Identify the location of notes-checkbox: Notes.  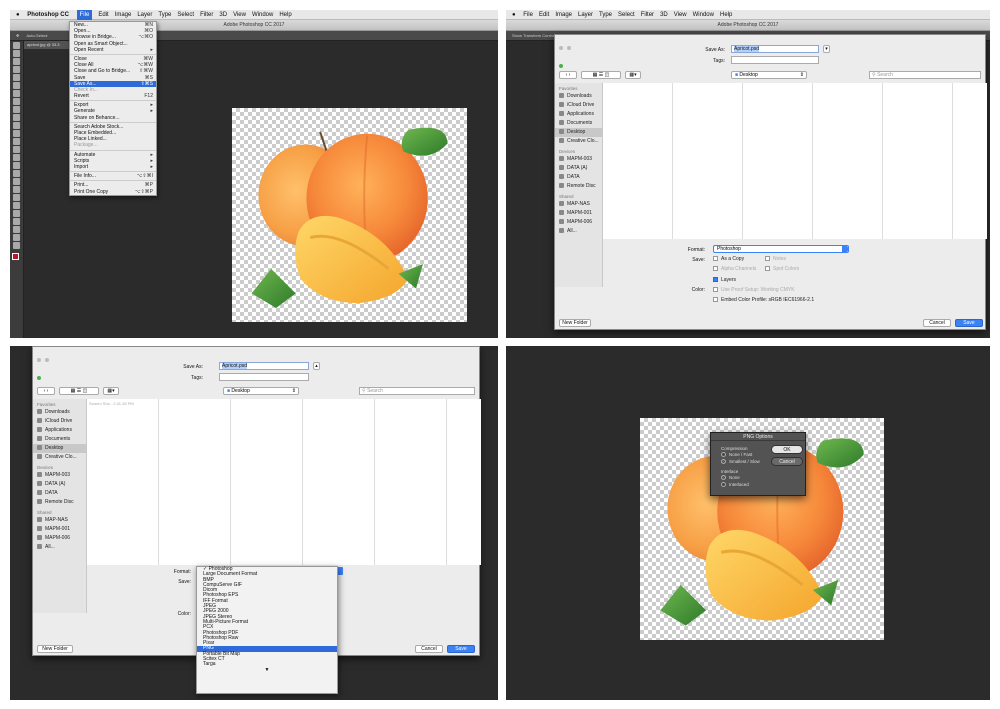
(775, 259).